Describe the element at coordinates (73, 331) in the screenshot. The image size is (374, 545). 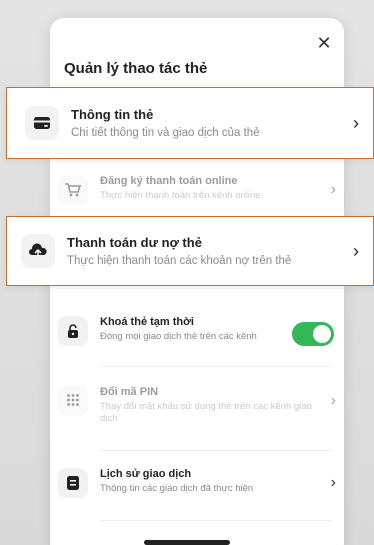
I see `lock-icon` at that location.